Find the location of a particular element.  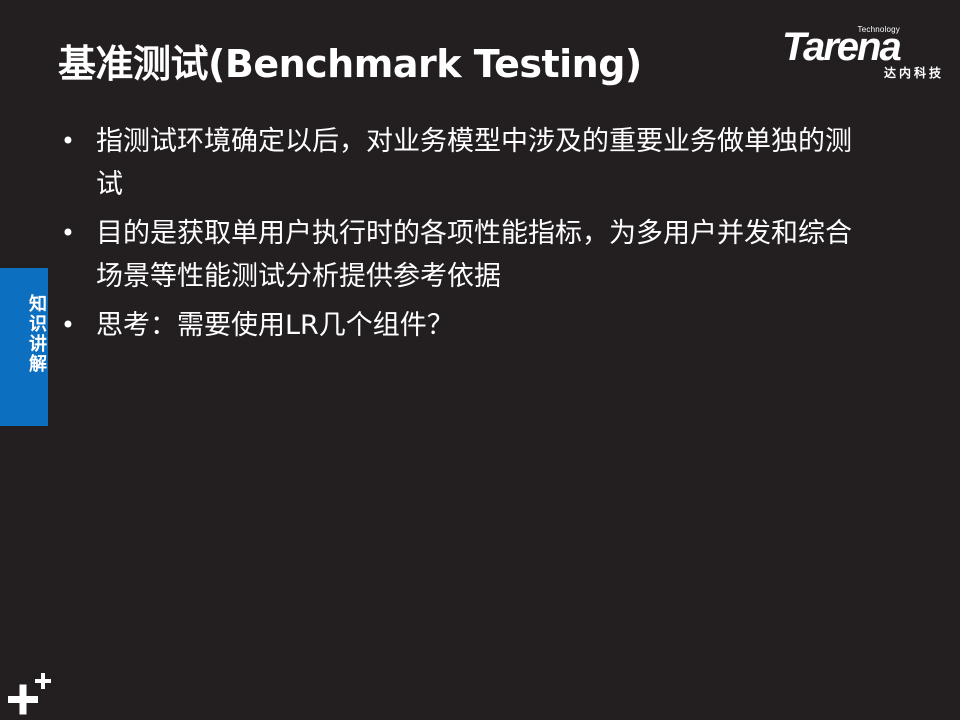

side-tab-label: 知识讲解 is located at coordinates (36, 334).